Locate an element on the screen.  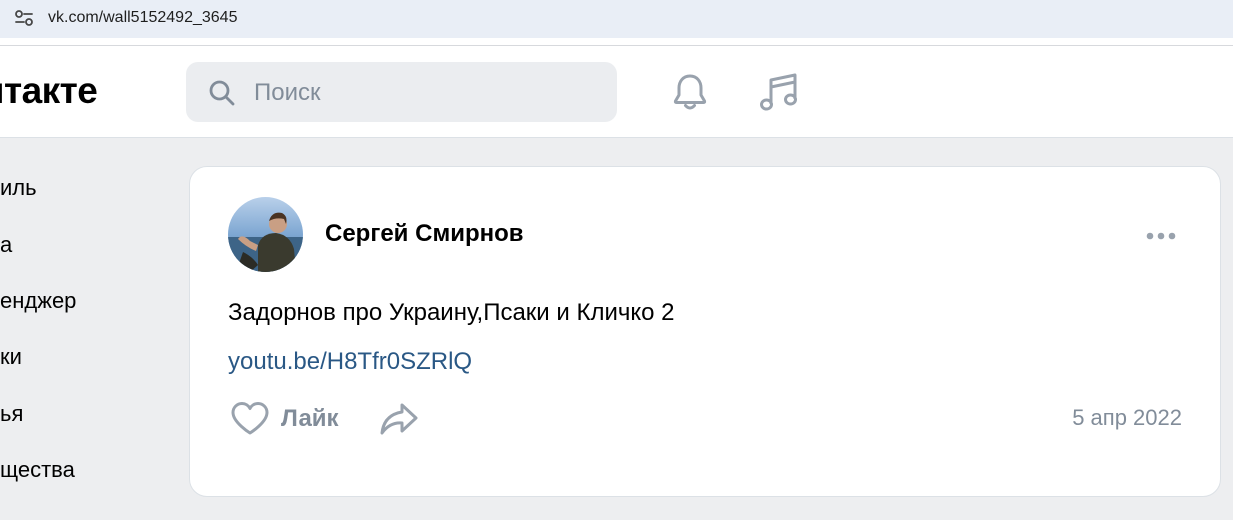
heart-icon is located at coordinates (250, 419).